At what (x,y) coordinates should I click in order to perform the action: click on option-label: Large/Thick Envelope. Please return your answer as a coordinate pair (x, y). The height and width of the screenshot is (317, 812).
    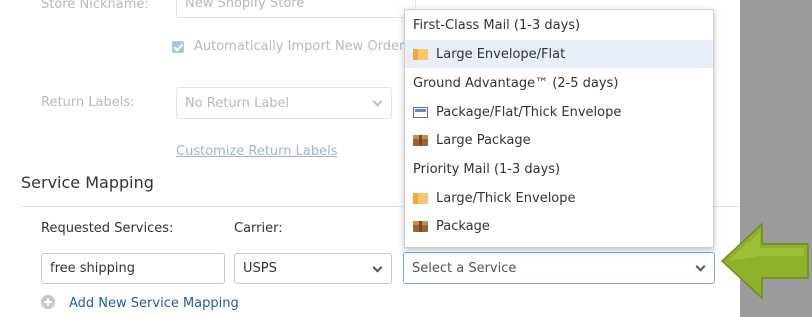
    Looking at the image, I should click on (506, 198).